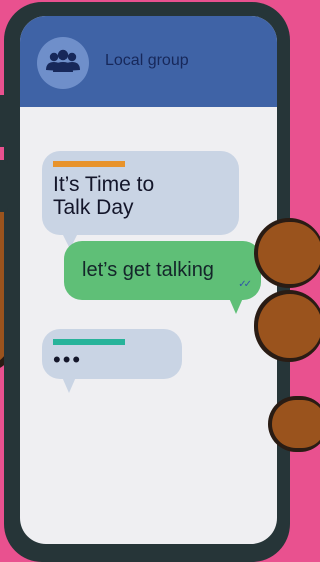  I want to click on chat-header: Local group, so click(148, 61).